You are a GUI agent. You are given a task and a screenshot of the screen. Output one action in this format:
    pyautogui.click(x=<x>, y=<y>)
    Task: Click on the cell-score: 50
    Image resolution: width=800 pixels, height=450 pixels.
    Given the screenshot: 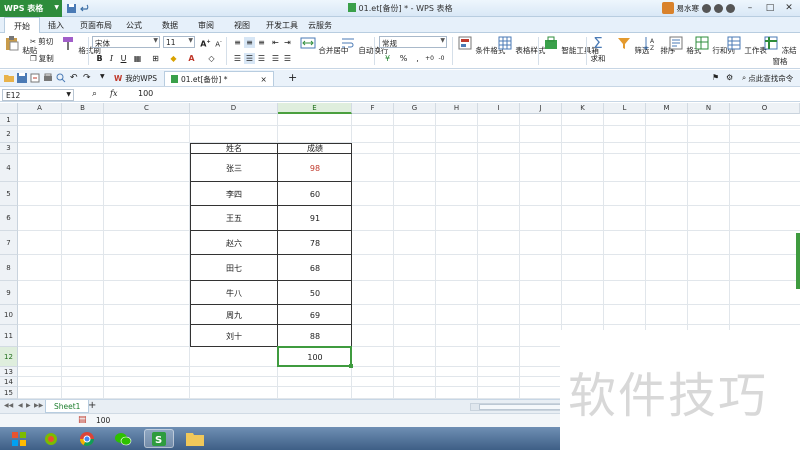 What is the action you would take?
    pyautogui.click(x=315, y=293)
    